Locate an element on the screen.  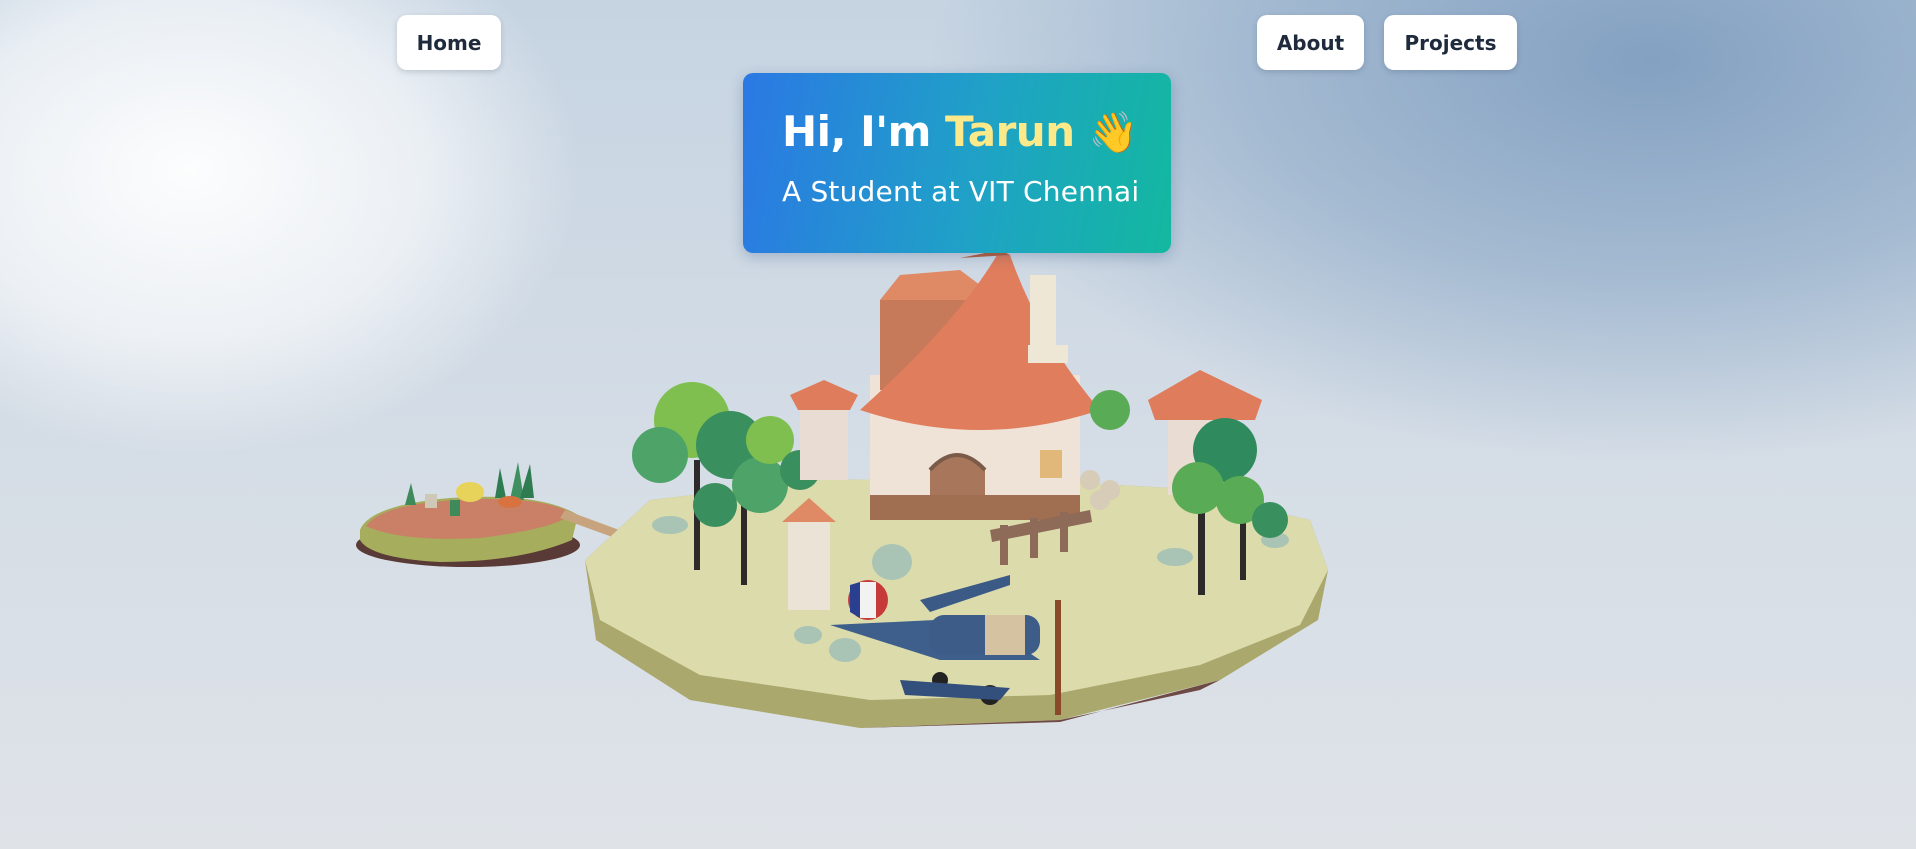
nav-about-button: About is located at coordinates (1310, 42).